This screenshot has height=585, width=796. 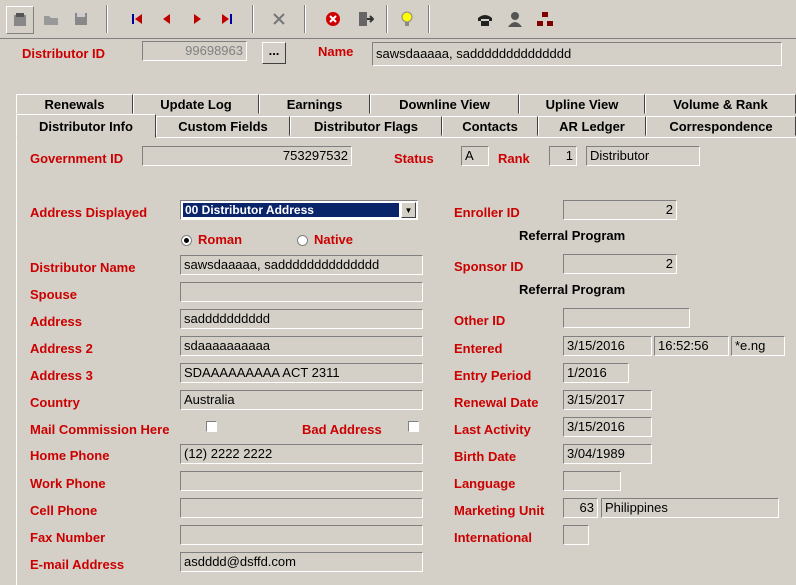 What do you see at coordinates (334, 239) in the screenshot?
I see `native-label: Native` at bounding box center [334, 239].